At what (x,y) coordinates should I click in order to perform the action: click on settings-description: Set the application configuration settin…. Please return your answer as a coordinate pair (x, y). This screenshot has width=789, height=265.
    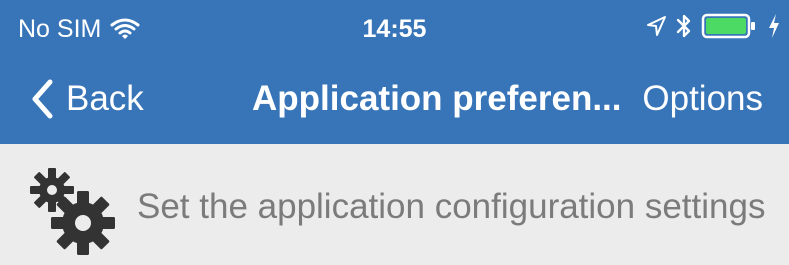
    Looking at the image, I should click on (451, 206).